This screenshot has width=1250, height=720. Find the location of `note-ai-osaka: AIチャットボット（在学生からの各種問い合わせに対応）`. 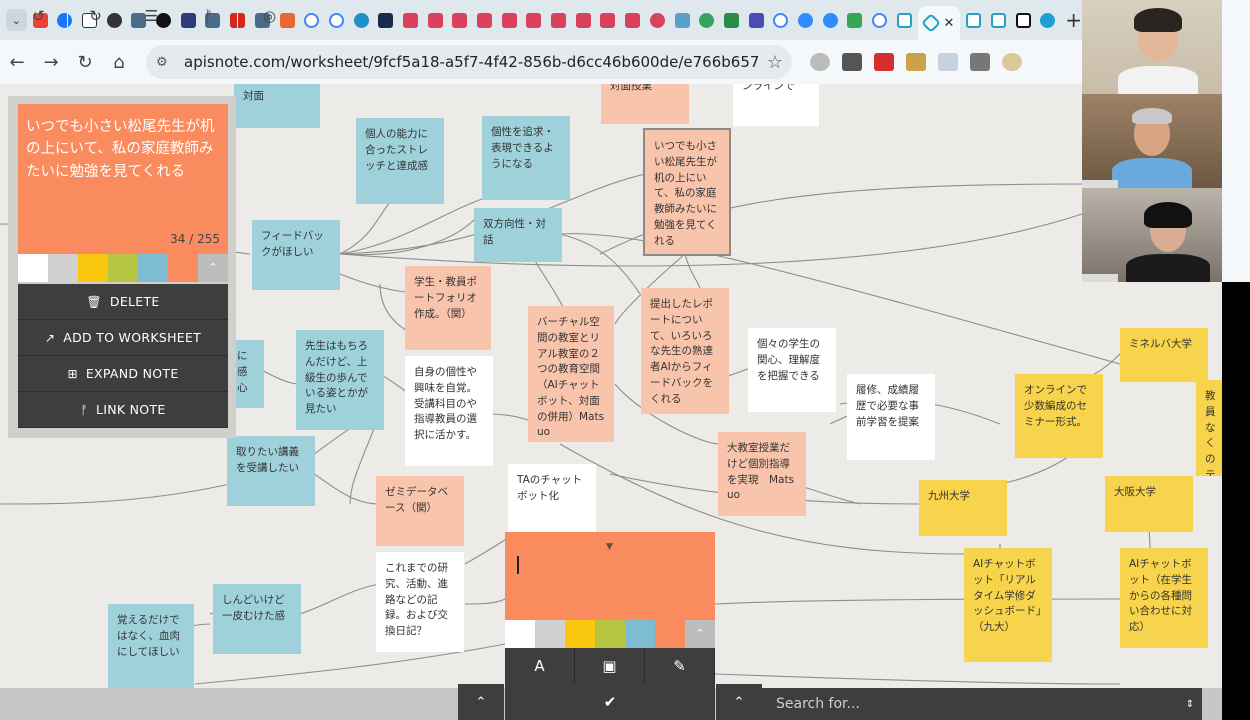

note-ai-osaka: AIチャットボット（在学生からの各種問い合わせに対応） is located at coordinates (1164, 598).